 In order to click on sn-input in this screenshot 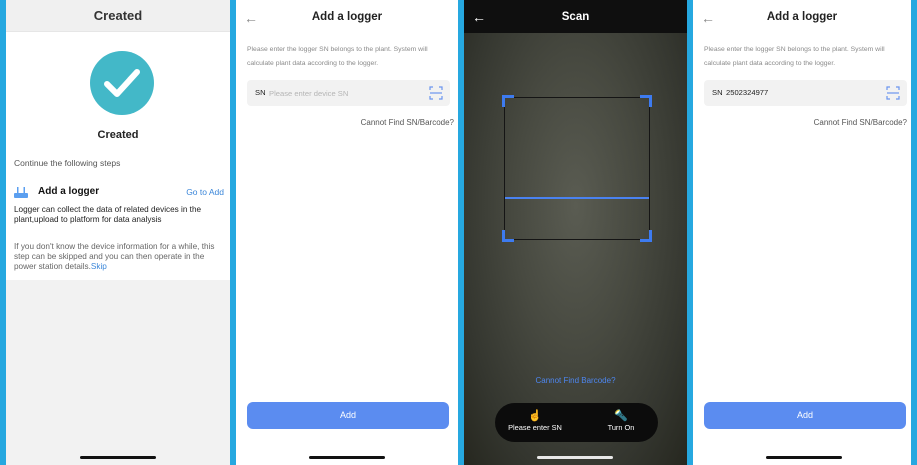, I will do `click(344, 93)`.